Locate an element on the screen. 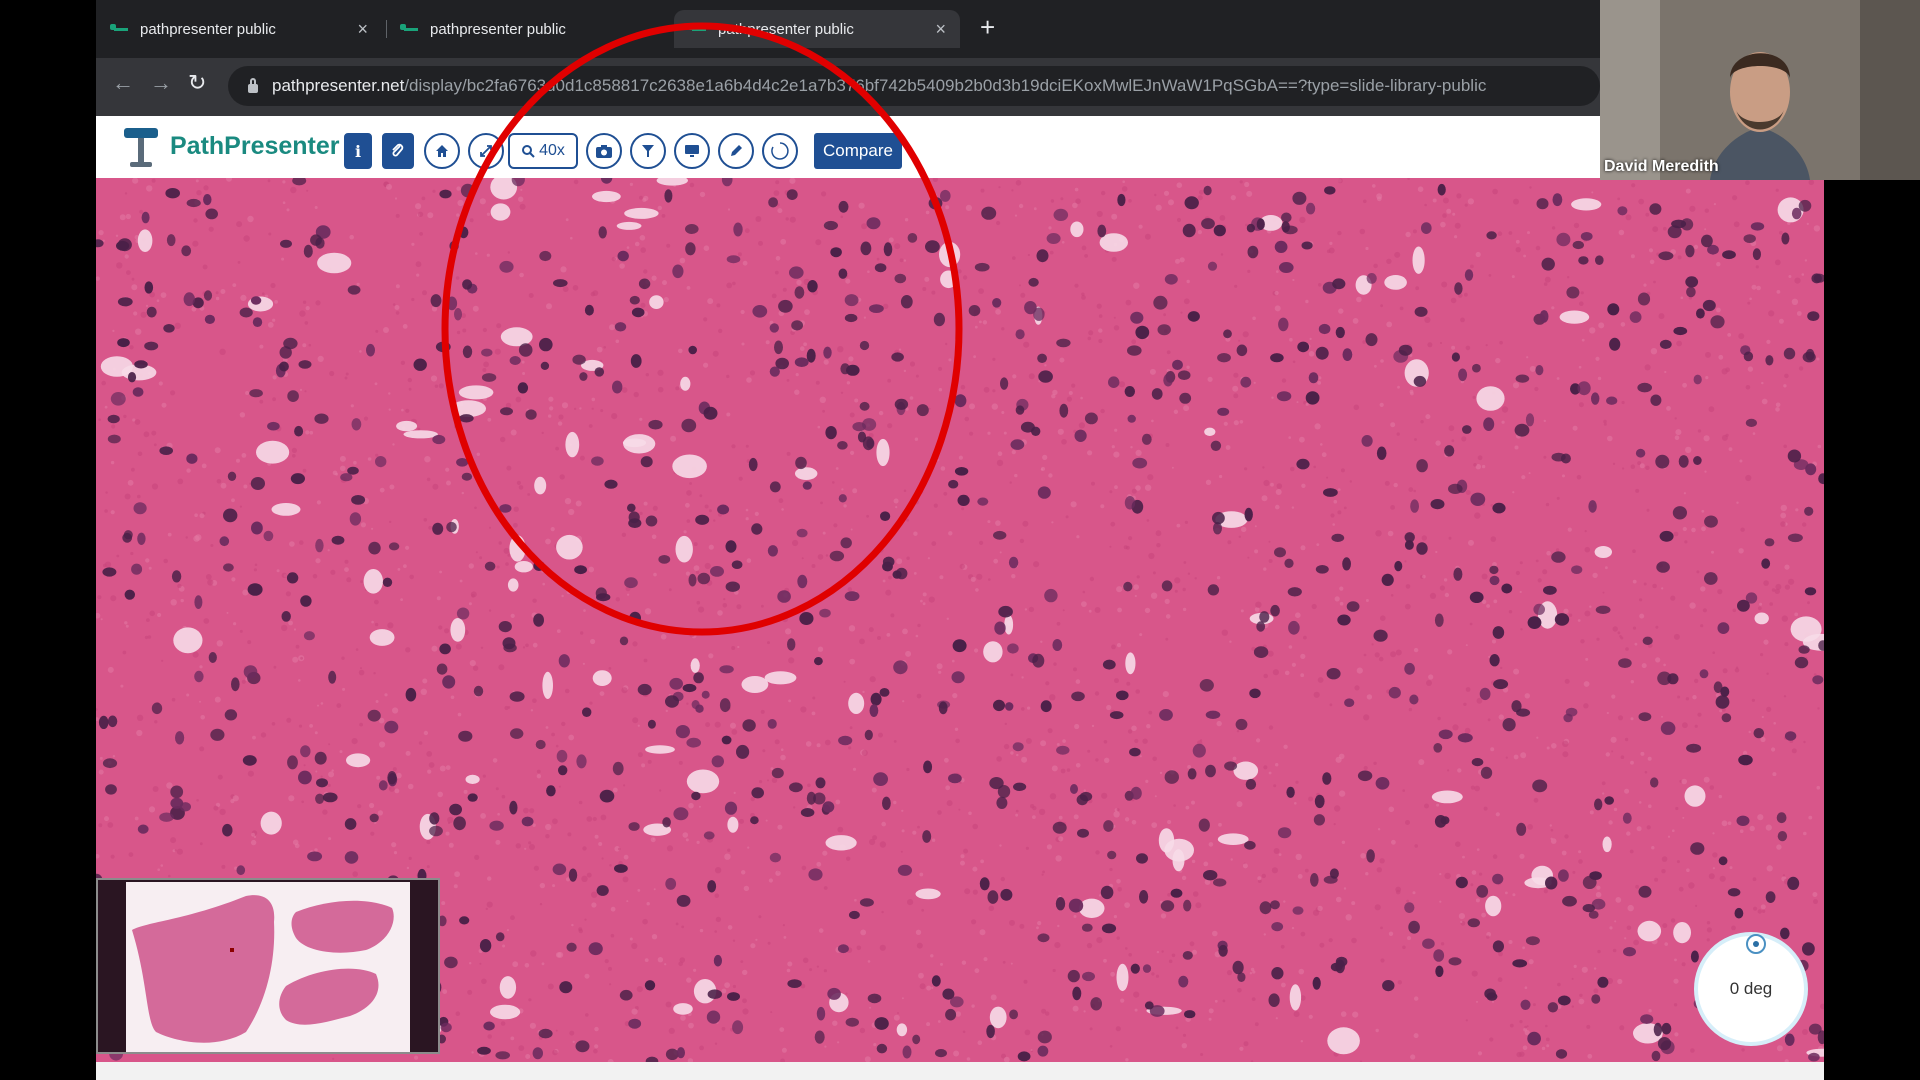 The height and width of the screenshot is (1080, 1920). rotate-icon is located at coordinates (780, 151).